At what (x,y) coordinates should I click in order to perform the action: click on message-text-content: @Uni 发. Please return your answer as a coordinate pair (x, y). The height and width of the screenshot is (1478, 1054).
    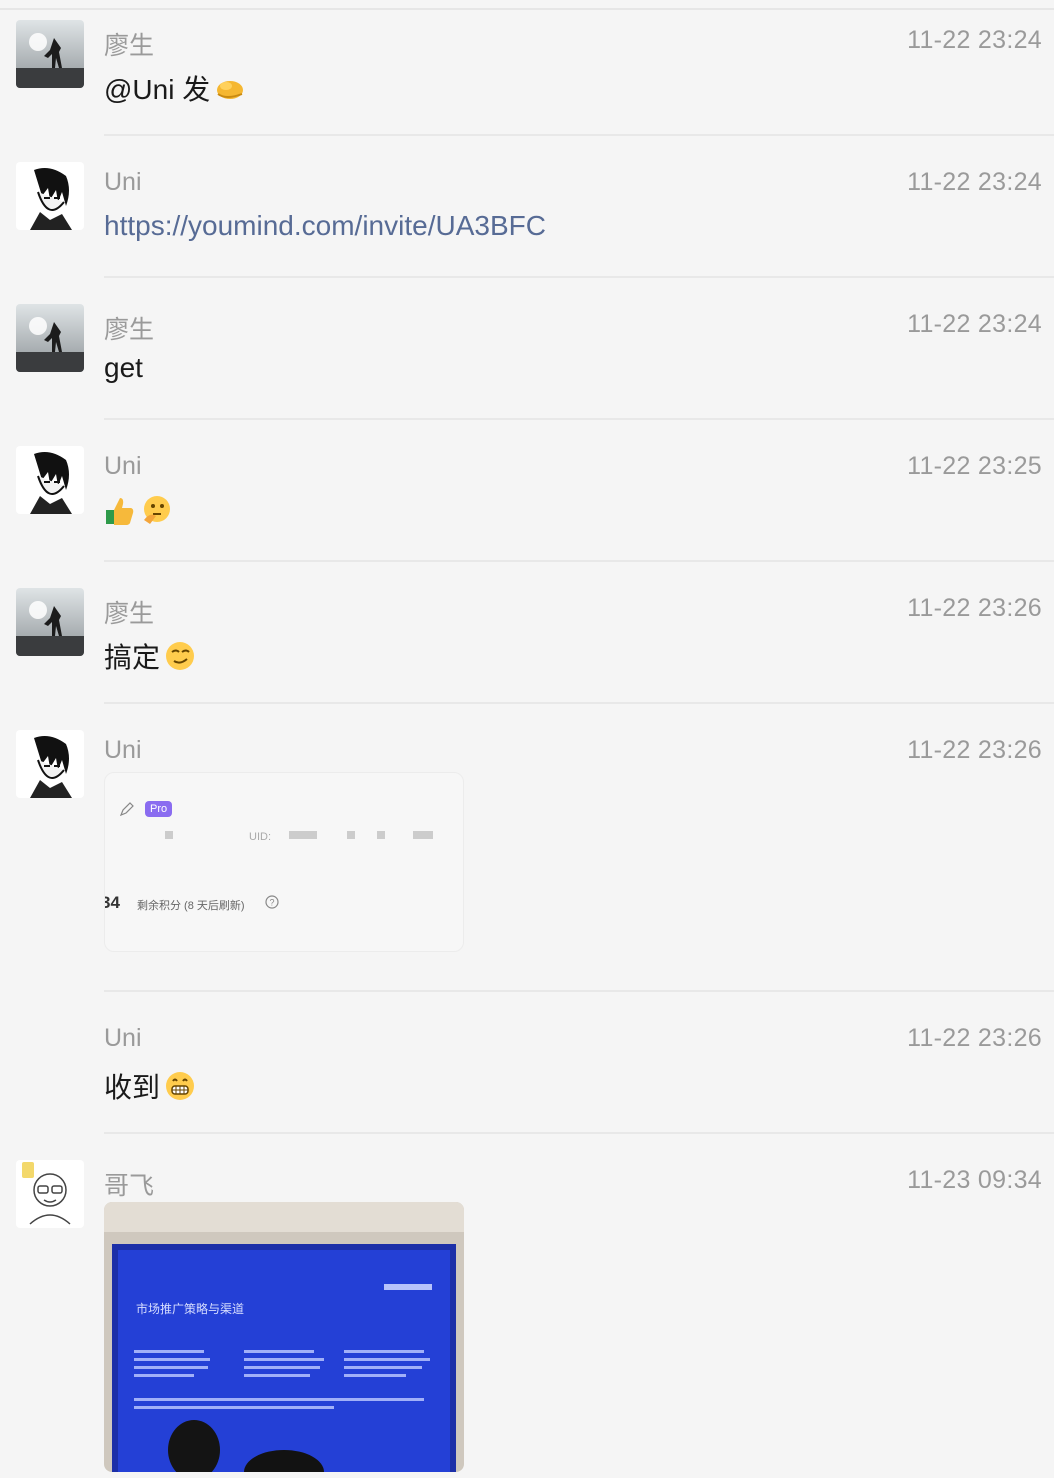
    Looking at the image, I should click on (157, 89).